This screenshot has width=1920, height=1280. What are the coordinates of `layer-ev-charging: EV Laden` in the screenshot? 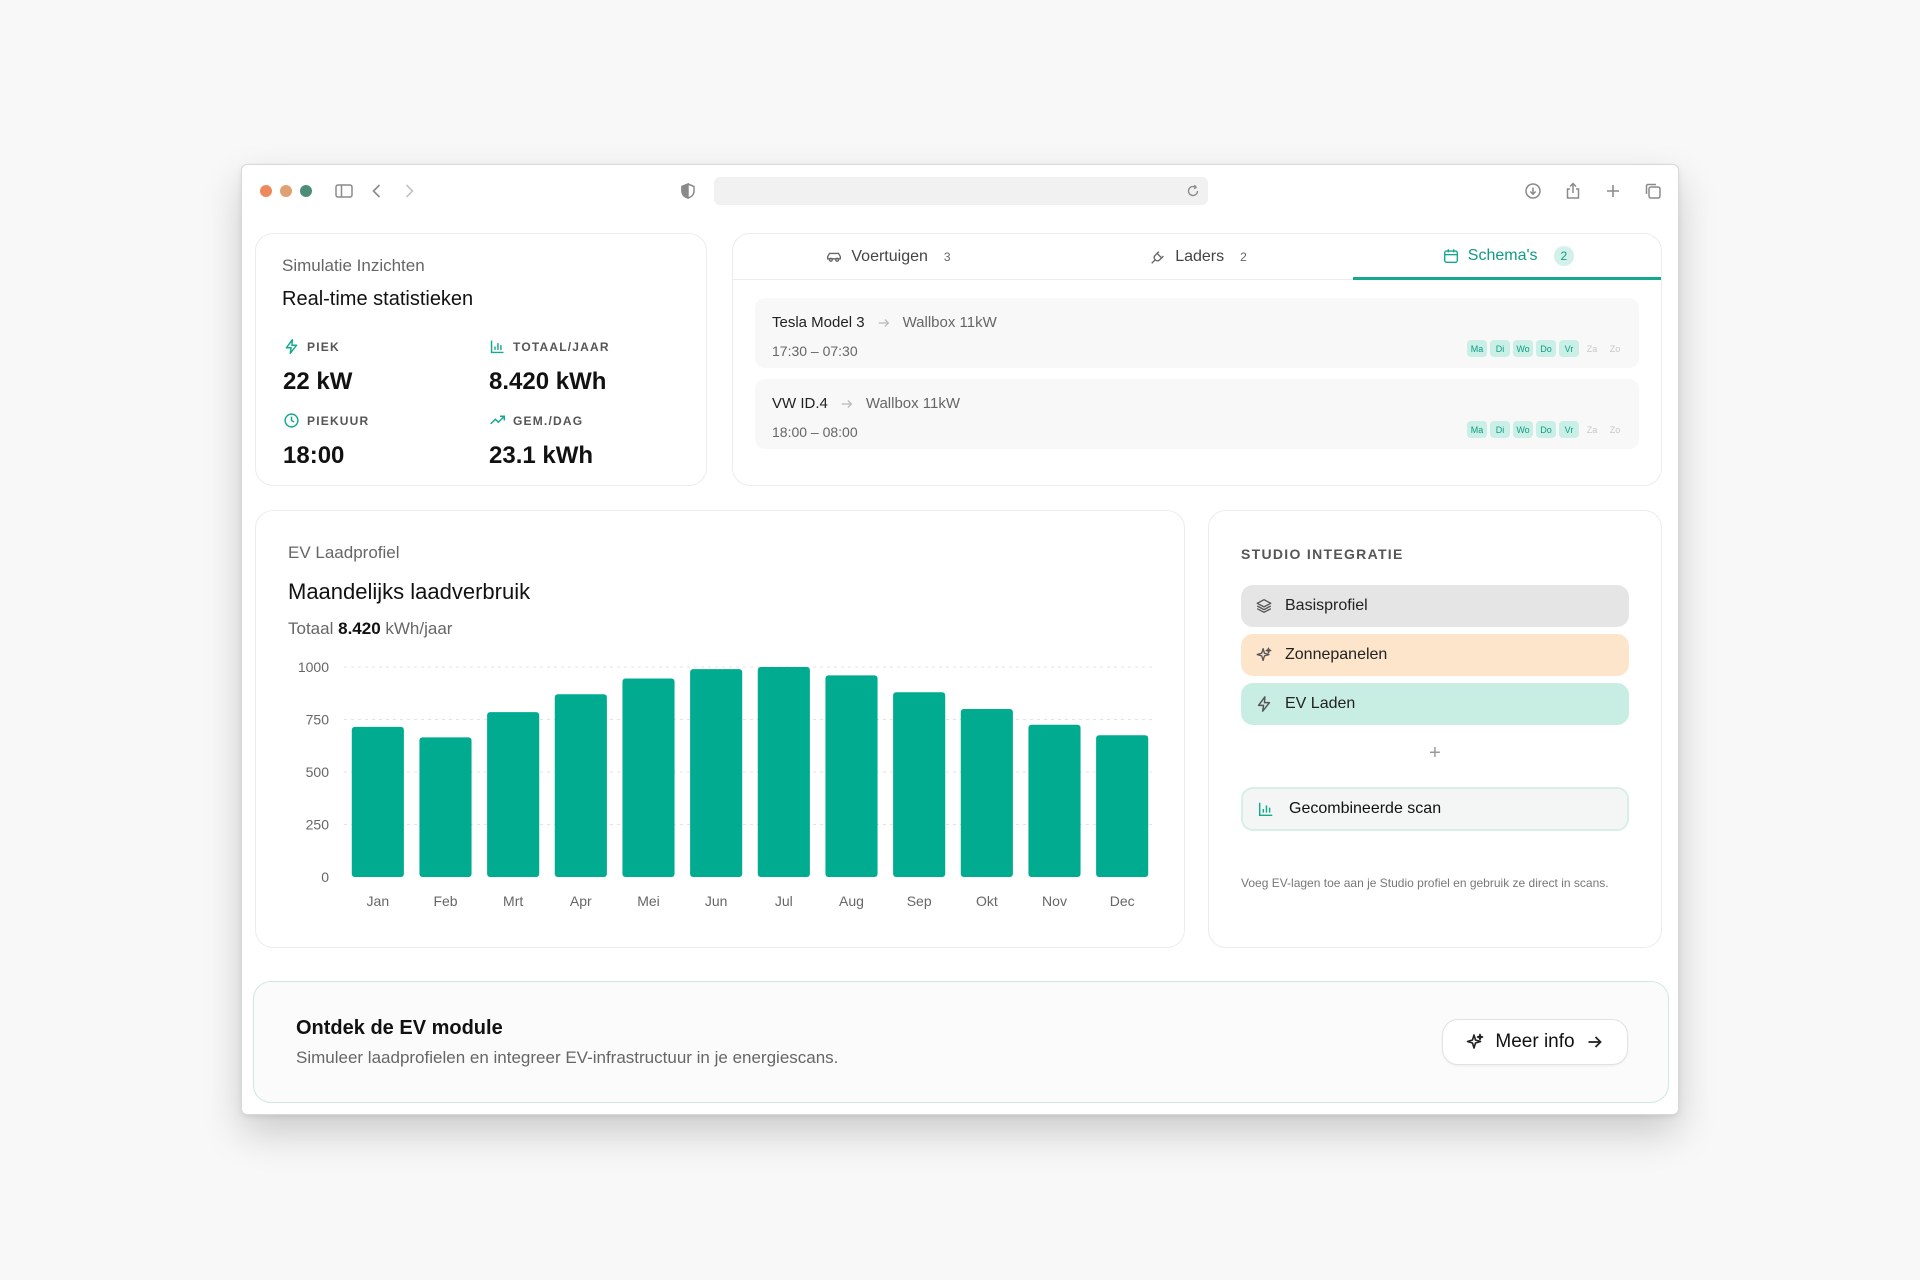 It's located at (1435, 704).